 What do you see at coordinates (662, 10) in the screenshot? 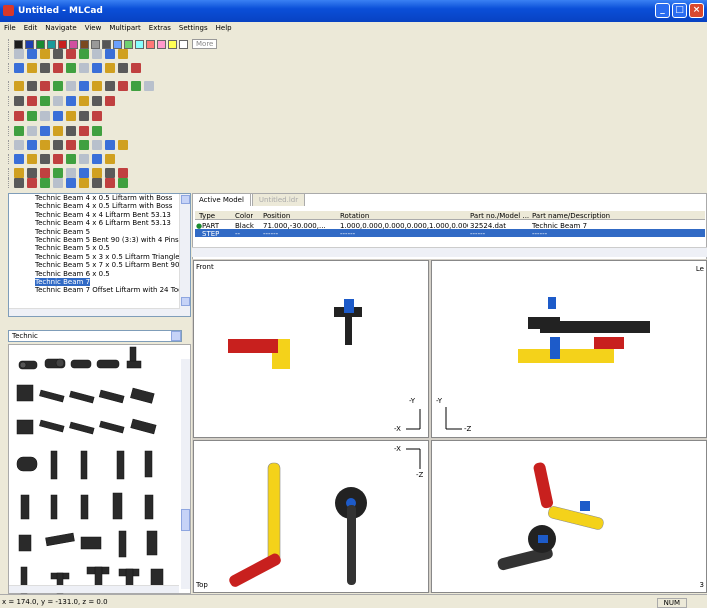
I see `minimize-button: _` at bounding box center [662, 10].